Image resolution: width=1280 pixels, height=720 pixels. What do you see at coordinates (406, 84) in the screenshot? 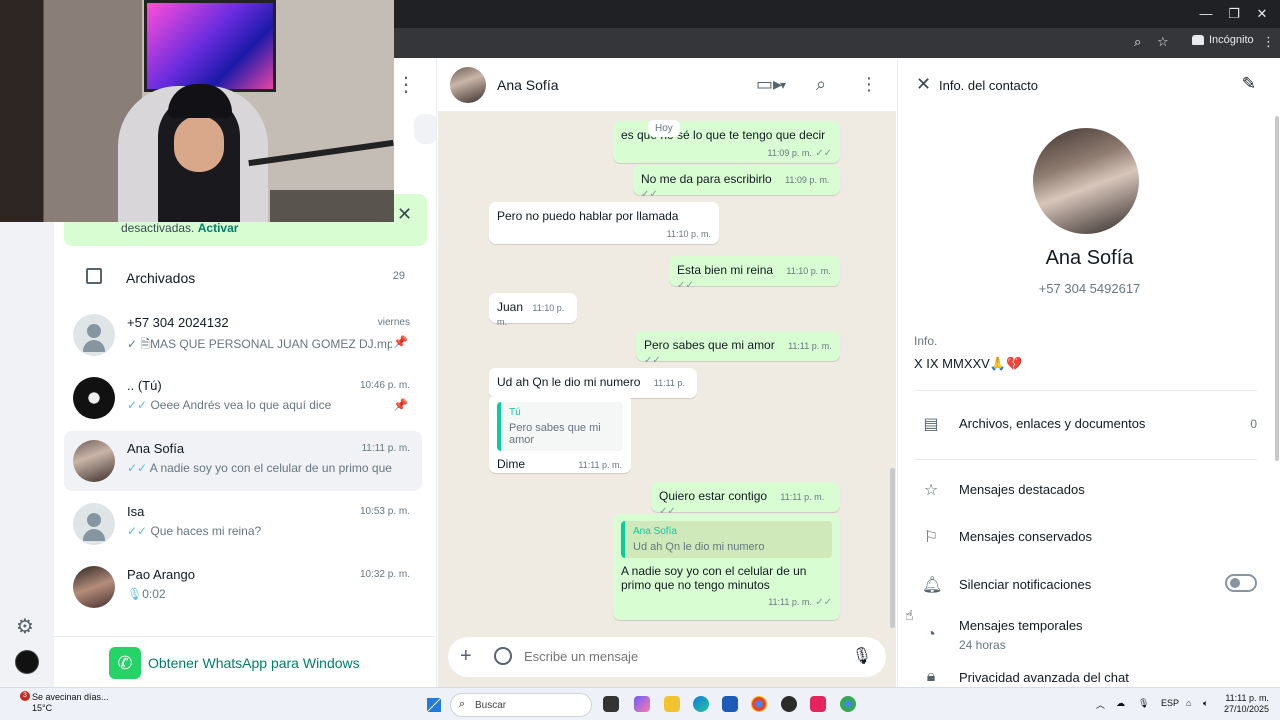
I see `chat-list-menu-icon: ⋮` at bounding box center [406, 84].